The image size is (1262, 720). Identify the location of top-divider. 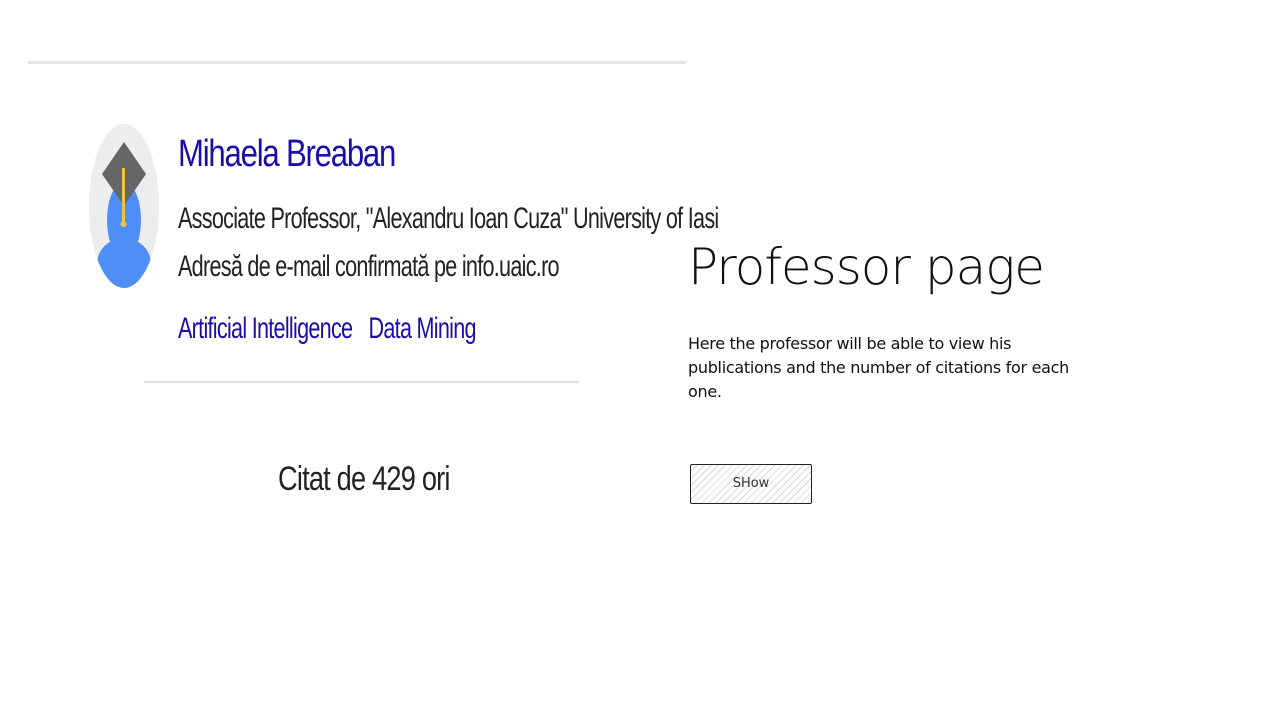
(357, 62).